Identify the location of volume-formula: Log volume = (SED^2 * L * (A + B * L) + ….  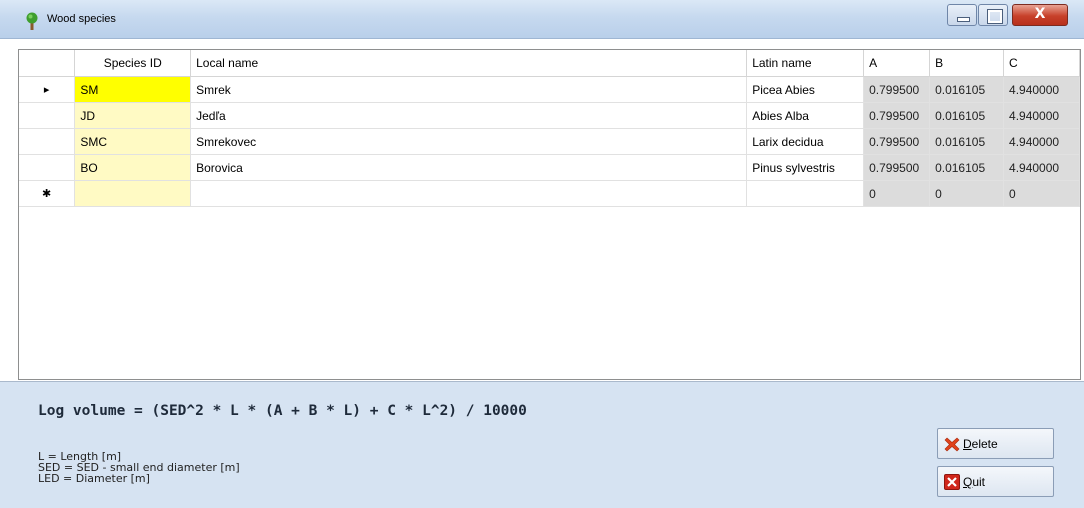
(282, 411).